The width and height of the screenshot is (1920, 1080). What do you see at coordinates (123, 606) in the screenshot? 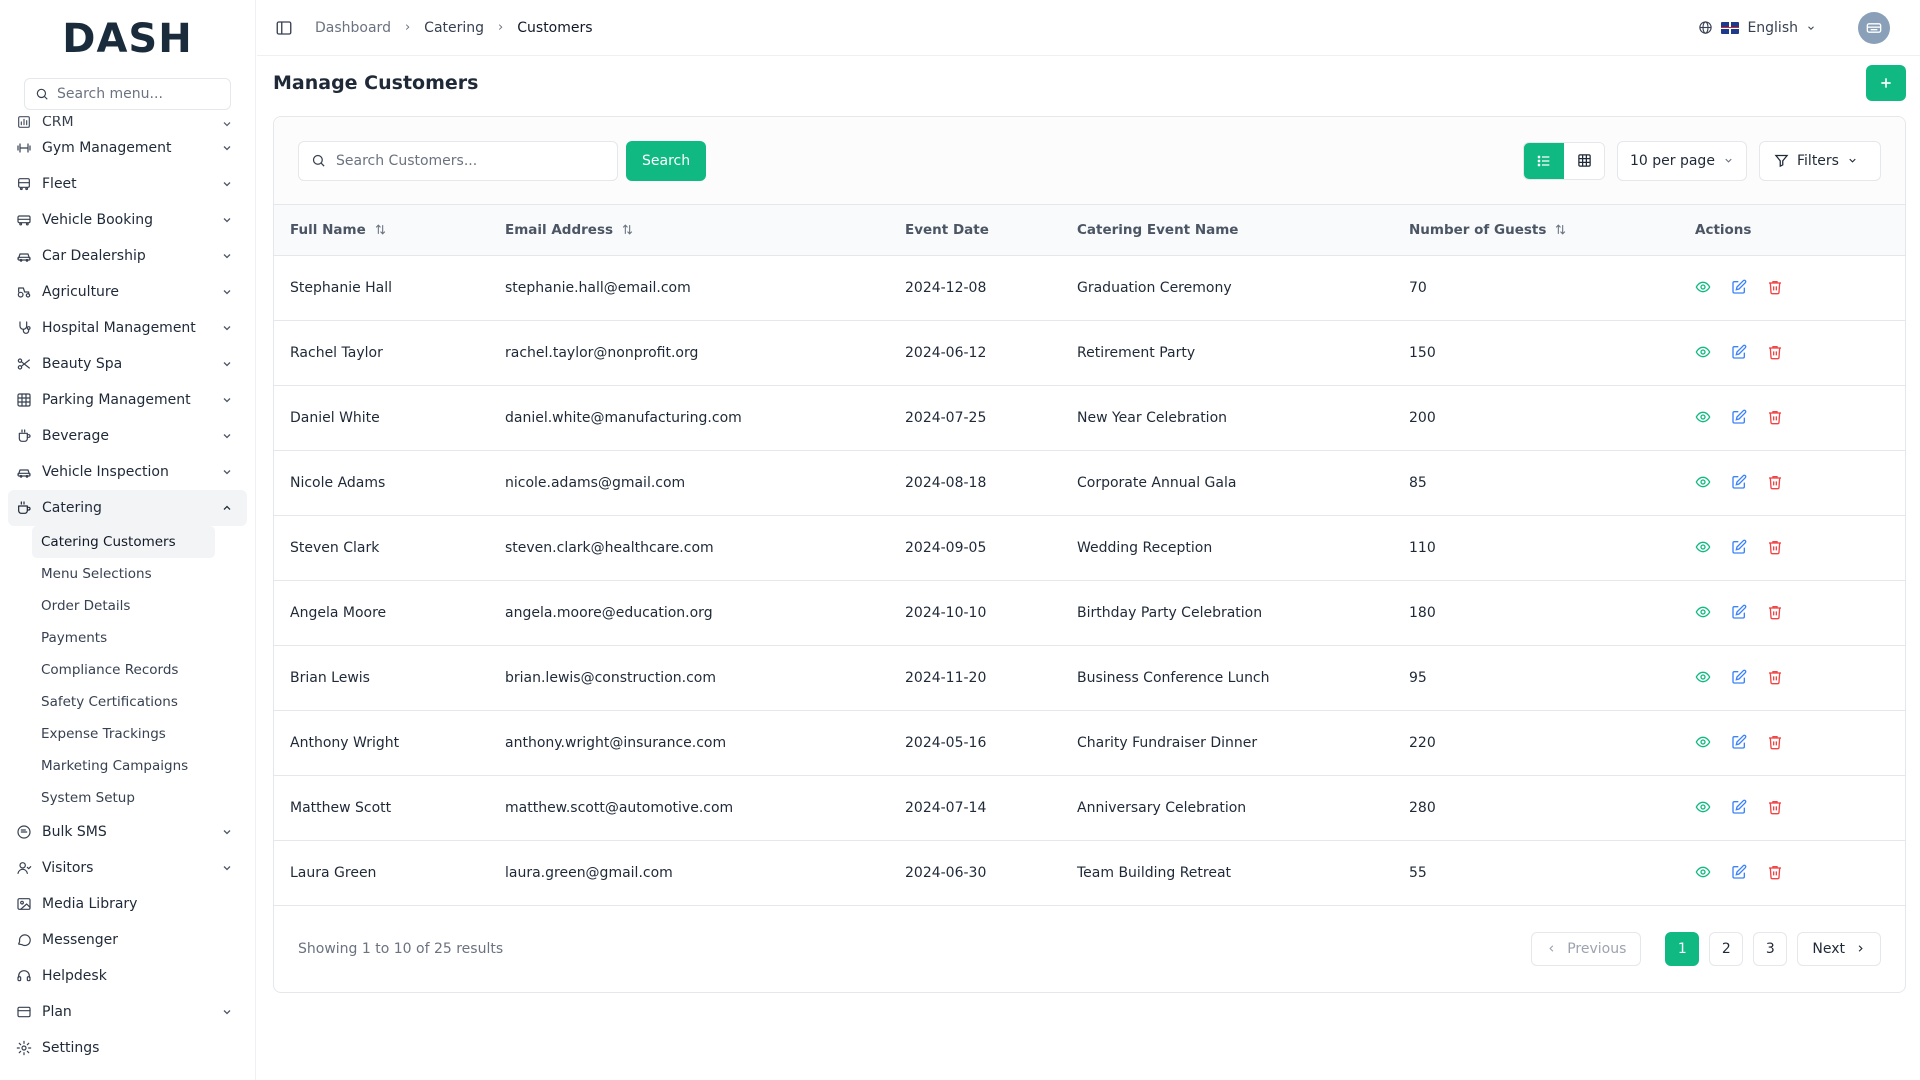
I see `submenu-item-order-details: Order Details` at bounding box center [123, 606].